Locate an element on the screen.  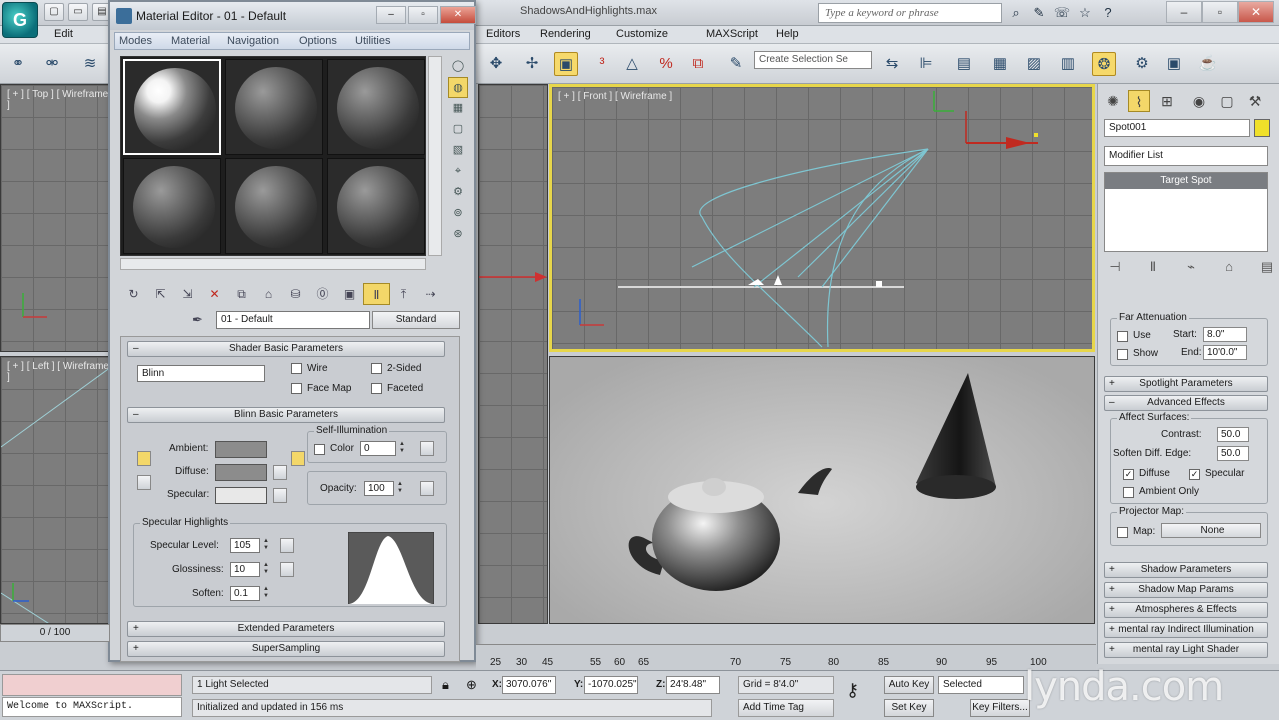
glossiness-spinner-arrows: ▲ ▼ is located at coordinates (266, 569).